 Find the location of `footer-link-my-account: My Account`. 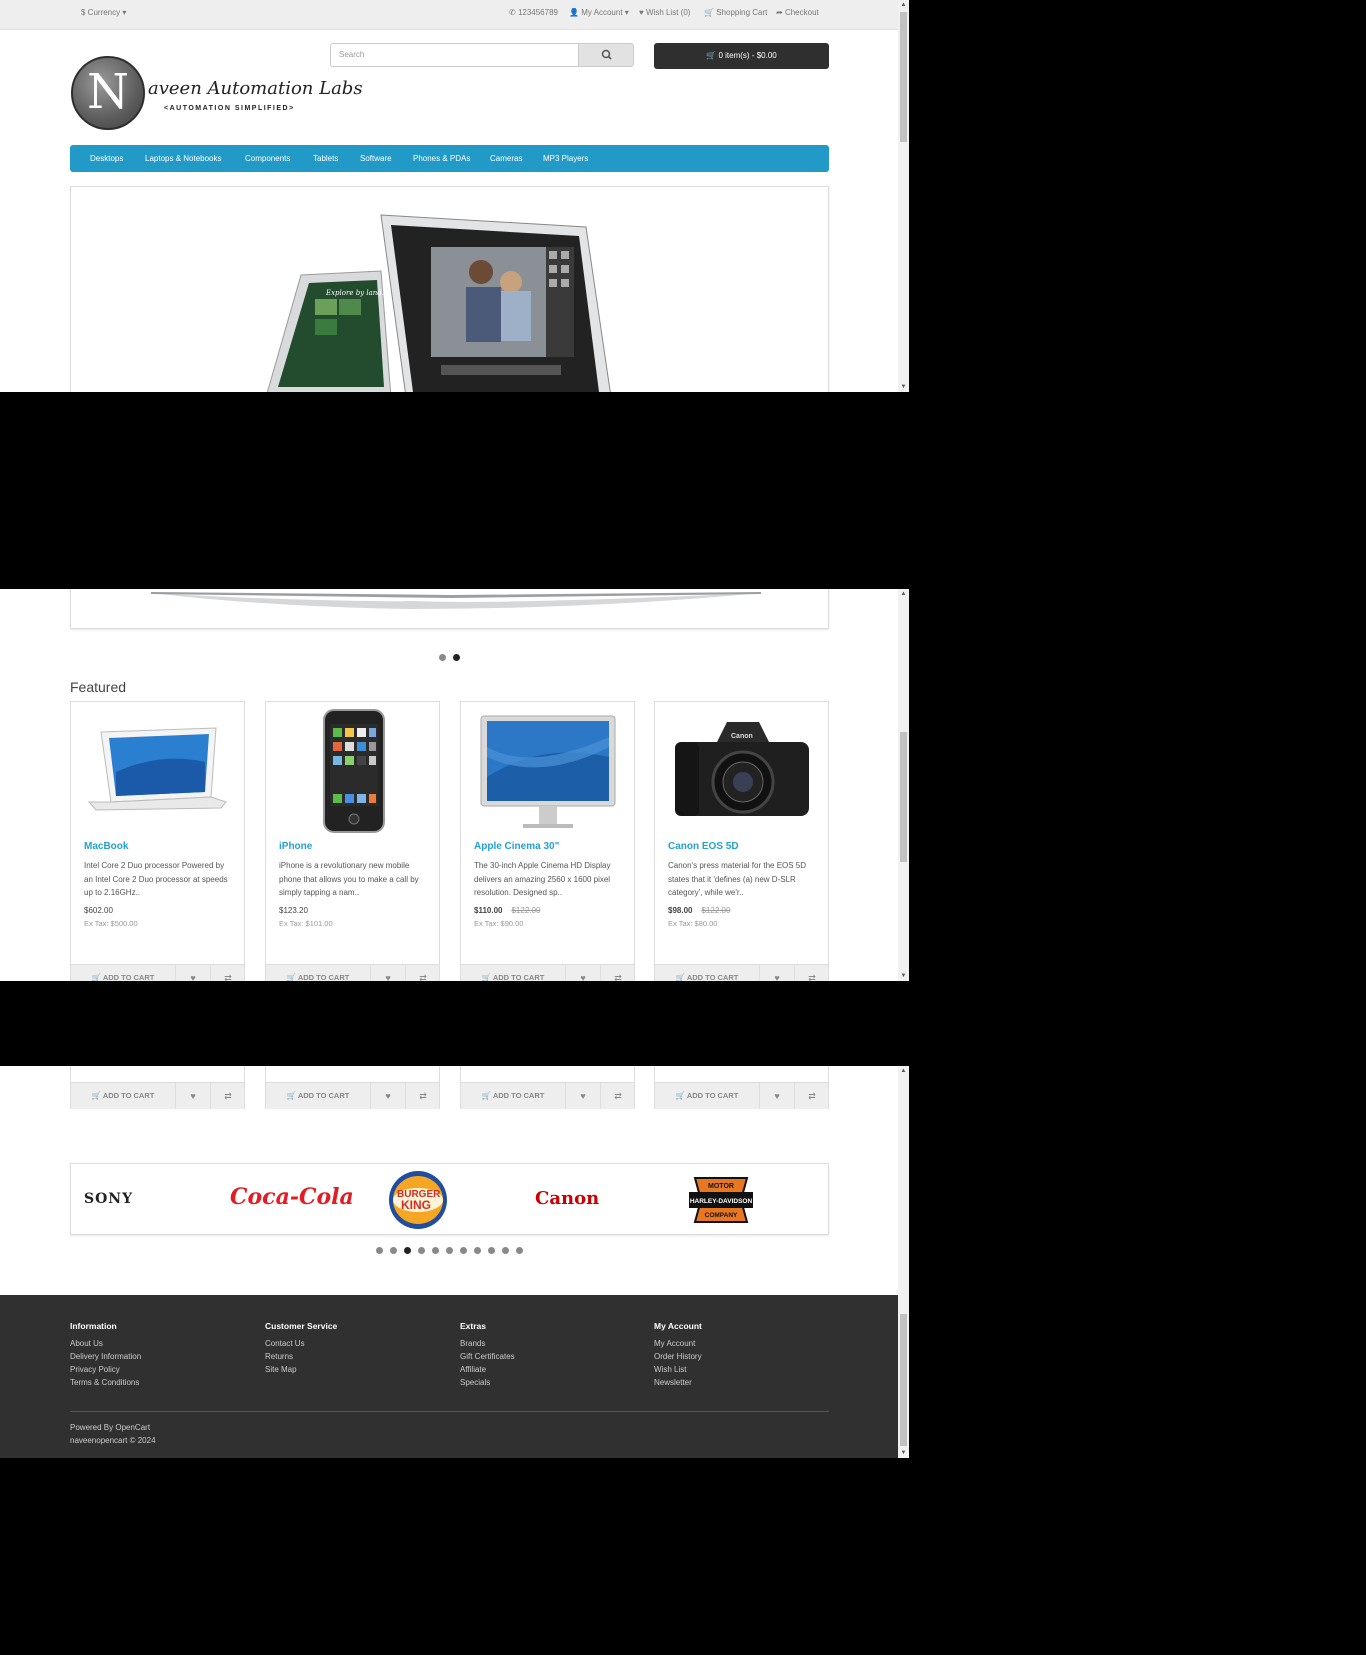

footer-link-my-account: My Account is located at coordinates (674, 1343).